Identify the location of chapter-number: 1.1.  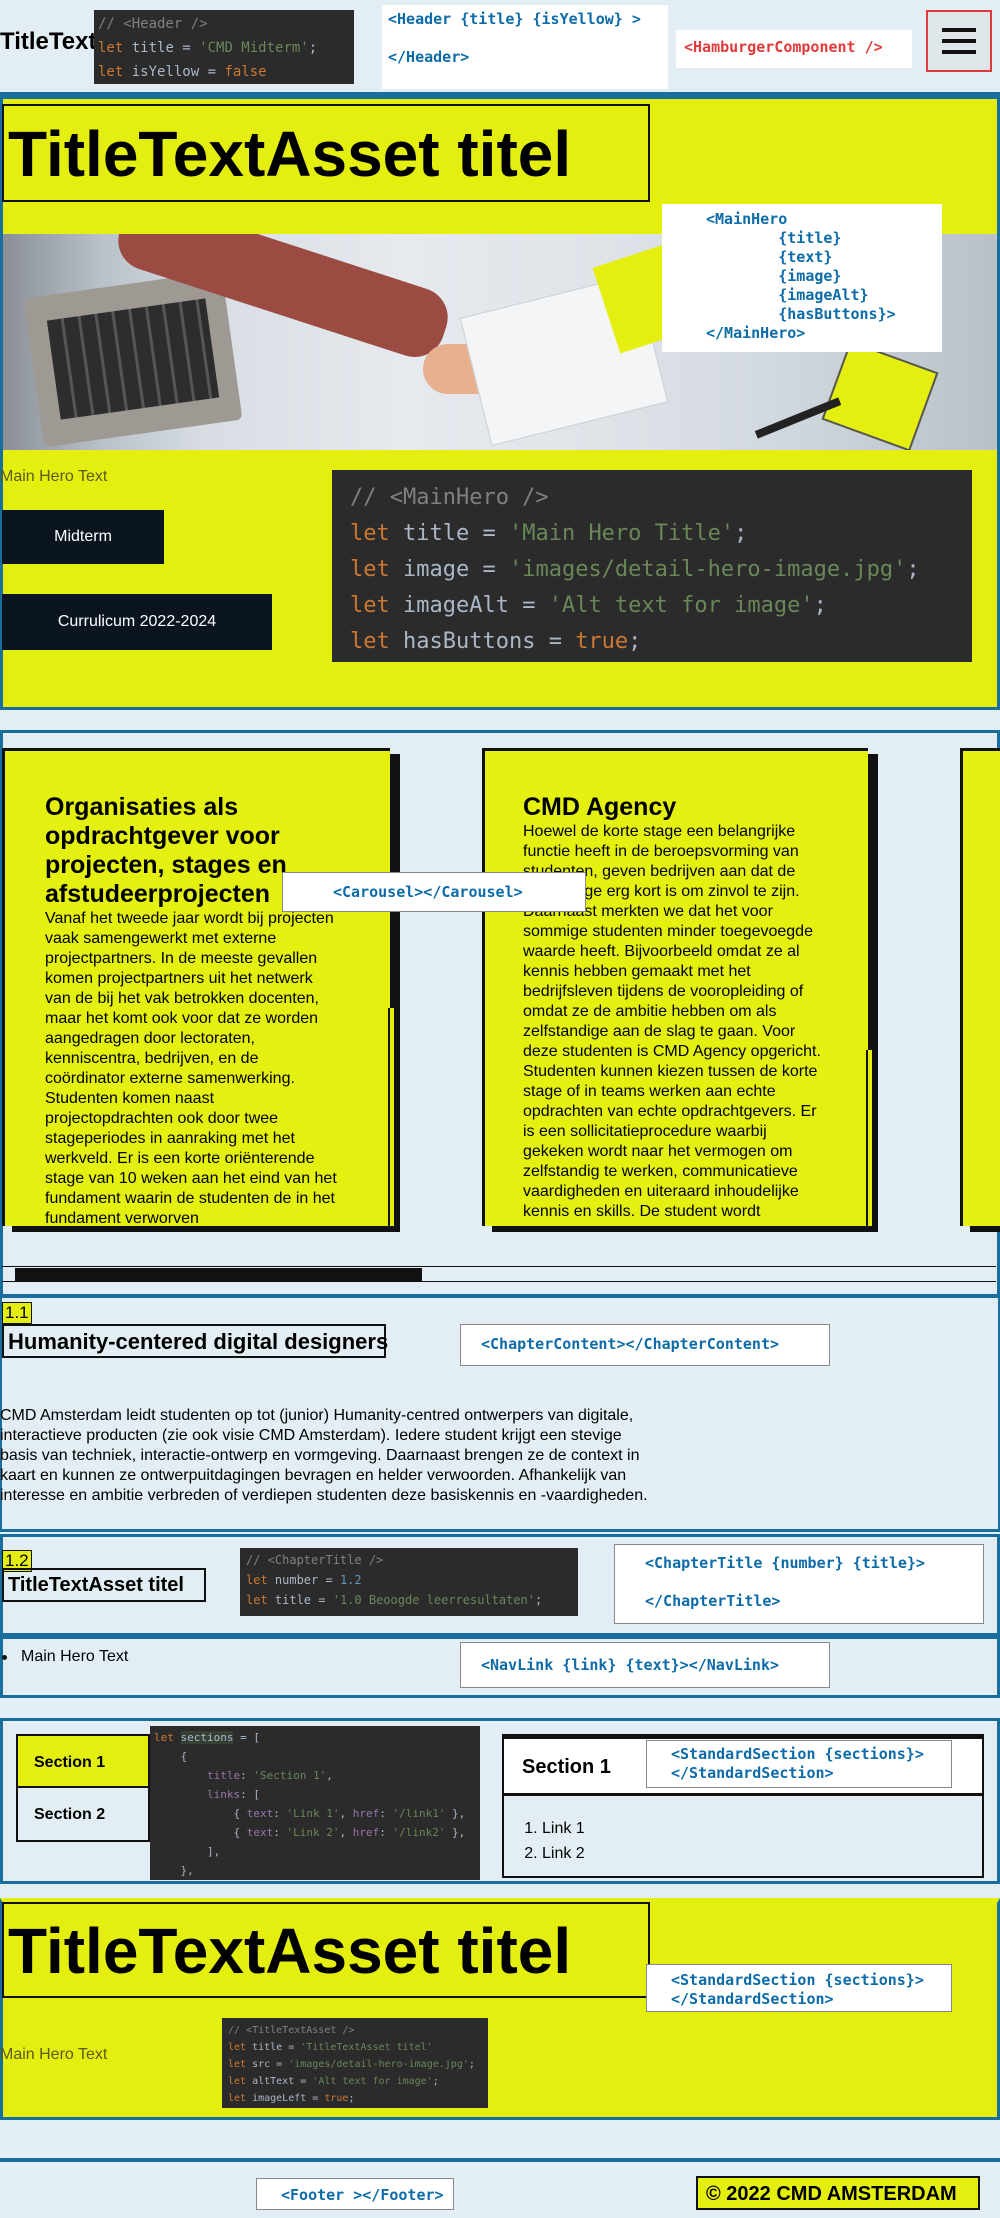
(17, 1313).